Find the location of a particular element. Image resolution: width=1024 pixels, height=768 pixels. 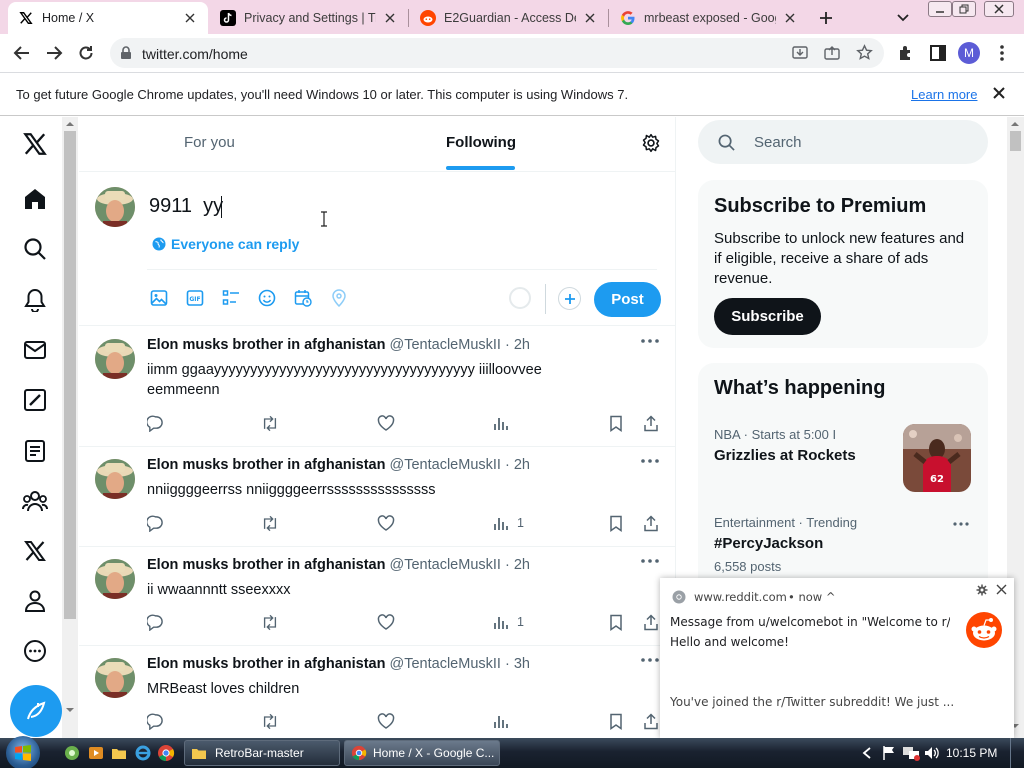

chrome-menu-icon is located at coordinates (1002, 53).